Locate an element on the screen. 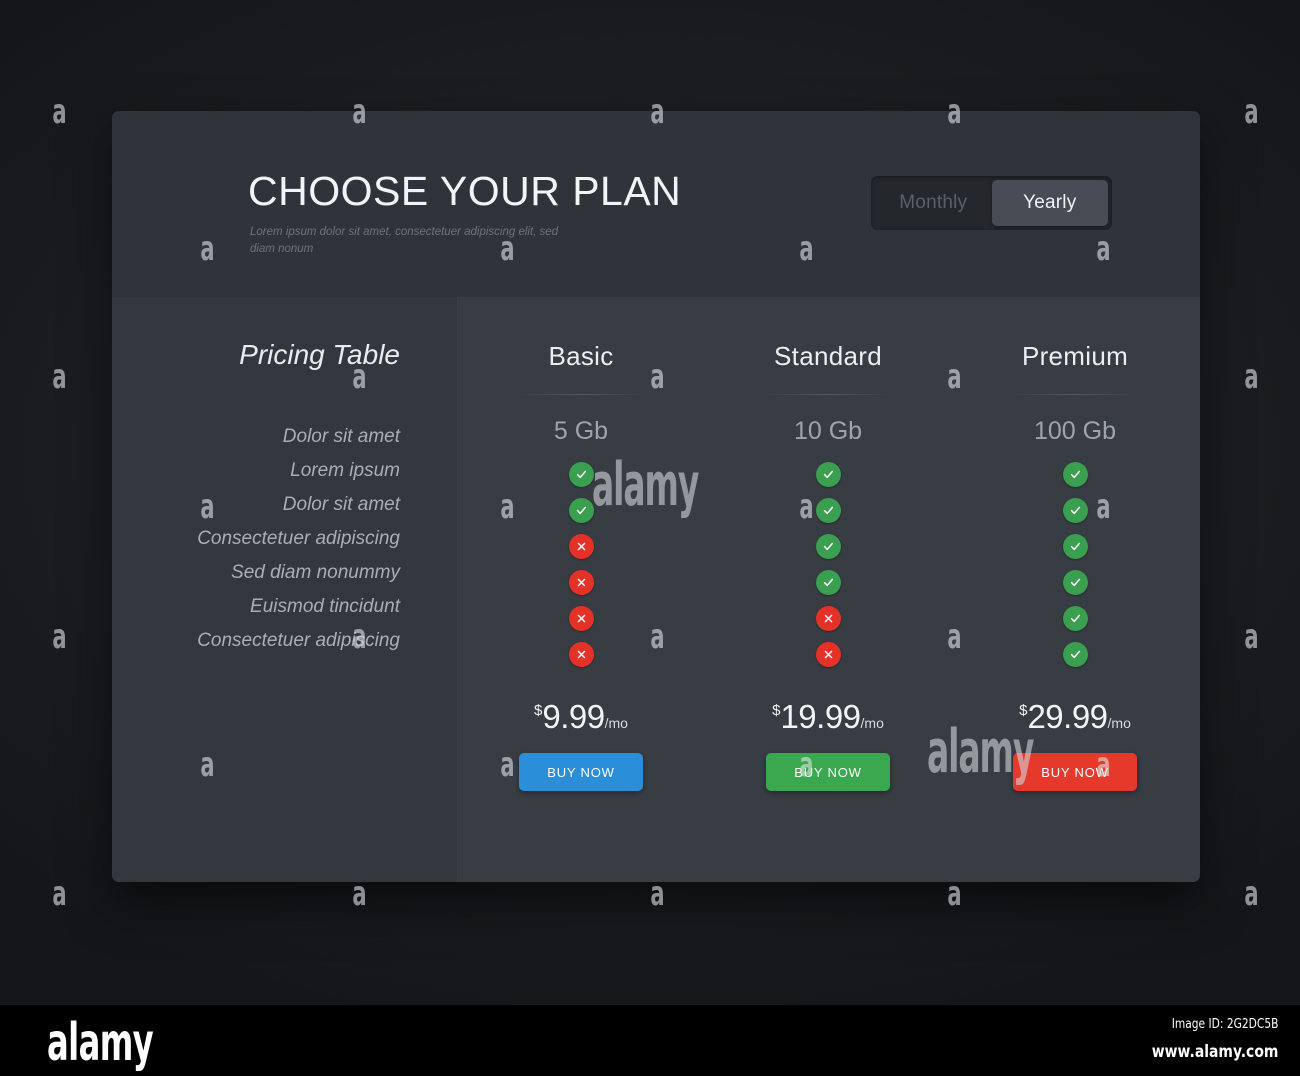 Image resolution: width=1300 pixels, height=1076 pixels. buy-now-button-basic: BUY NOW is located at coordinates (581, 772).